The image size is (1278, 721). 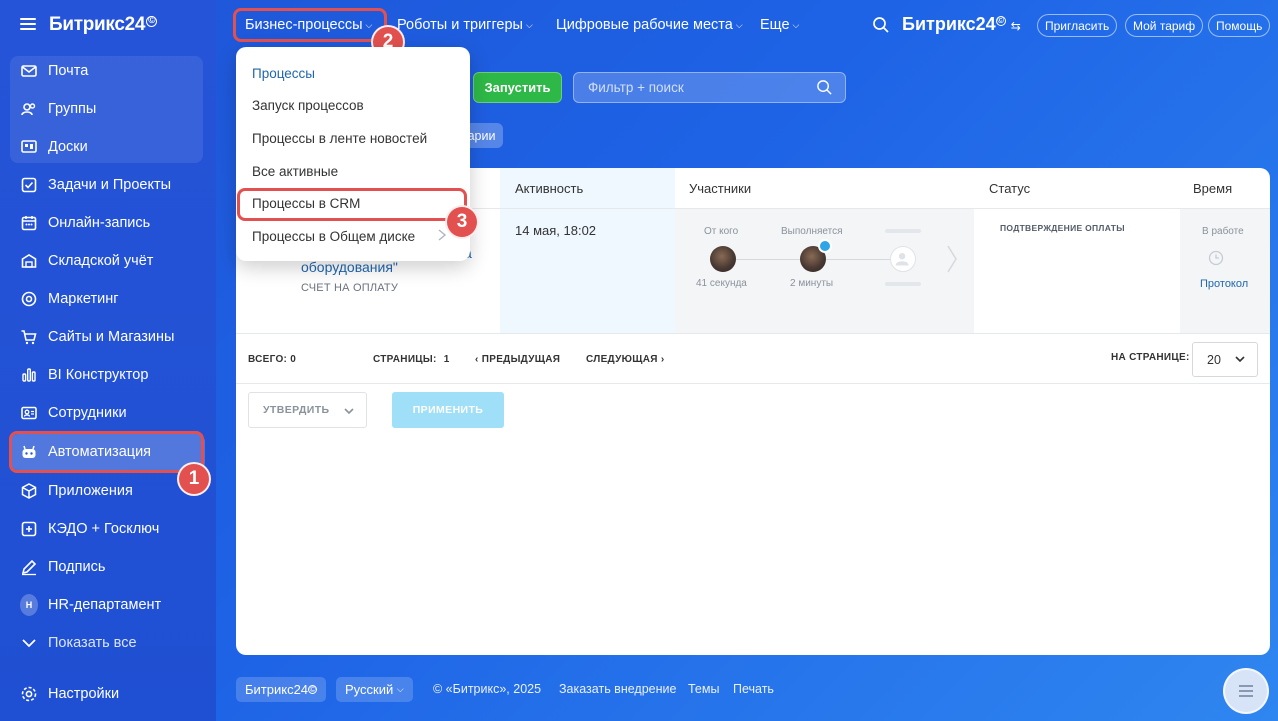 I want to click on header-status: Статус, so click(x=1009, y=188).